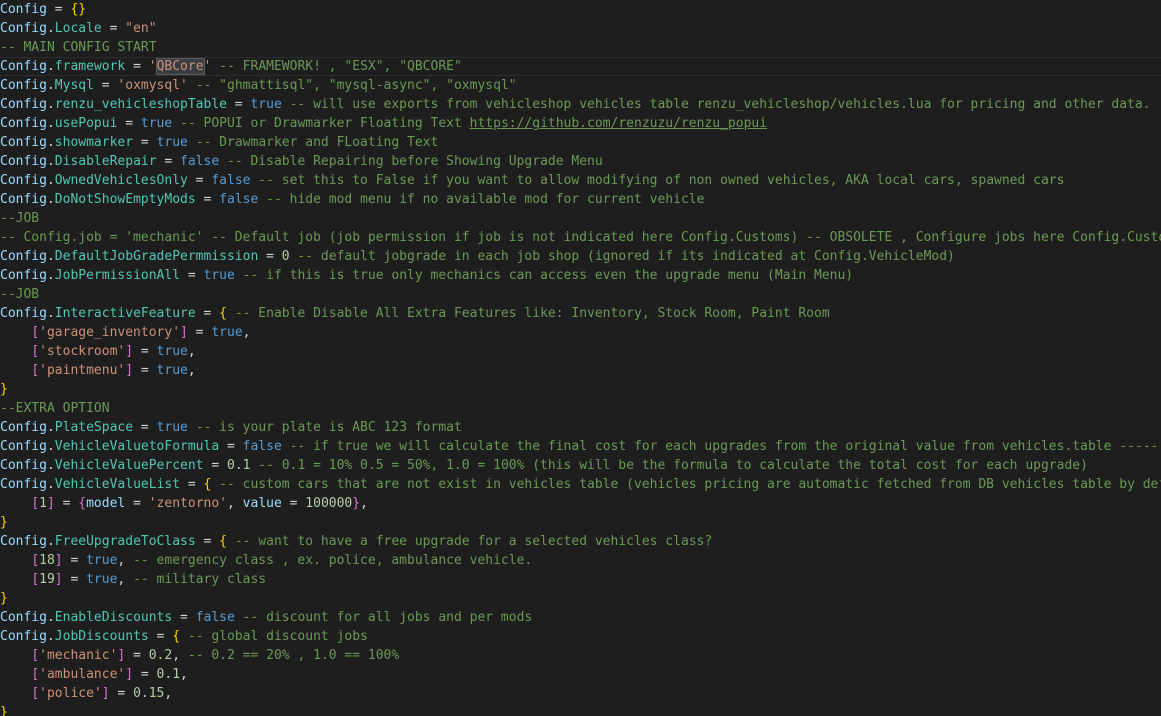 This screenshot has width=1161, height=716. I want to click on code-brace: {}, so click(78, 9).